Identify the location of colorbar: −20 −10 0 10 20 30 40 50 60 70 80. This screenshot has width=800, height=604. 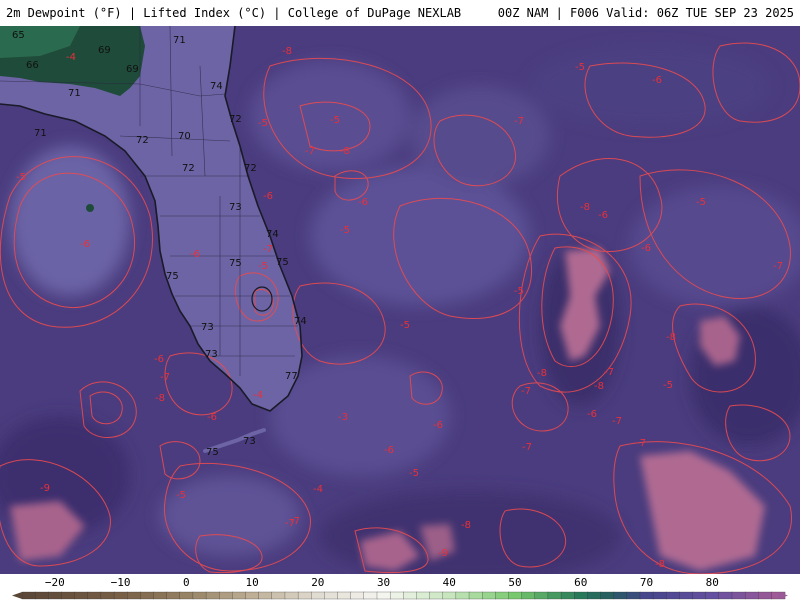
(400, 587).